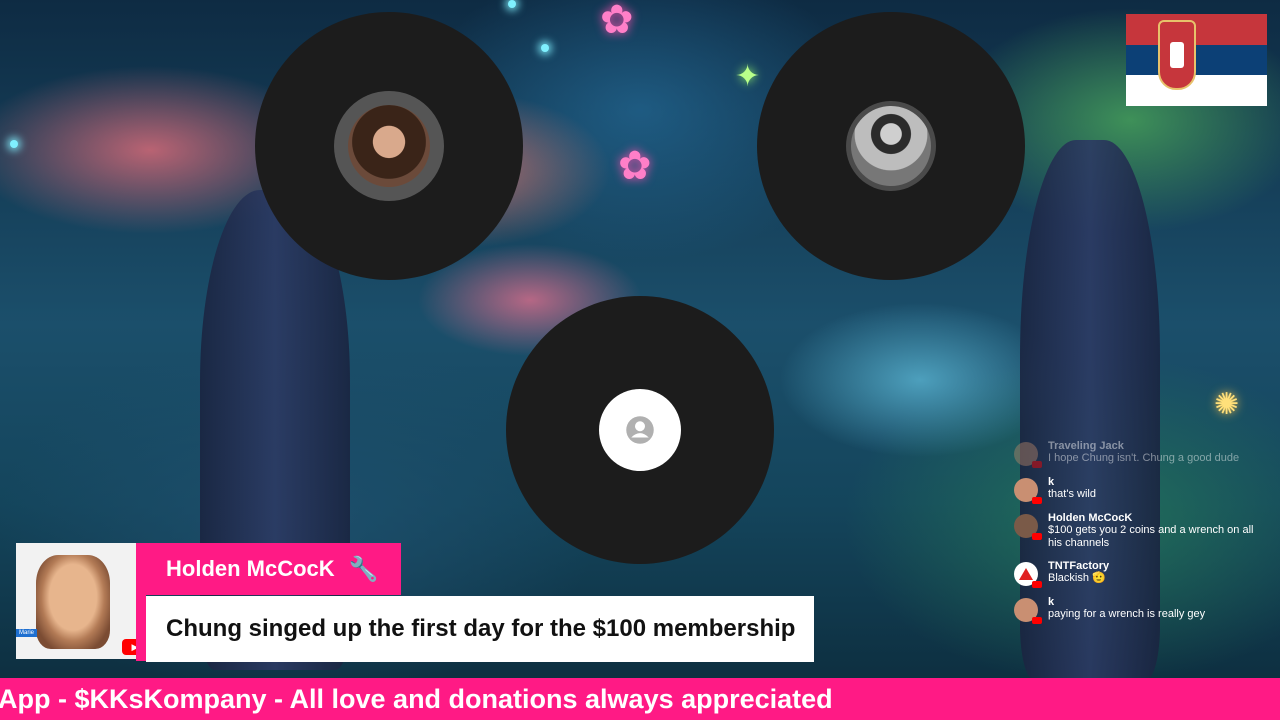 This screenshot has height=720, width=1280. I want to click on wrench-icon: 🔧, so click(363, 569).